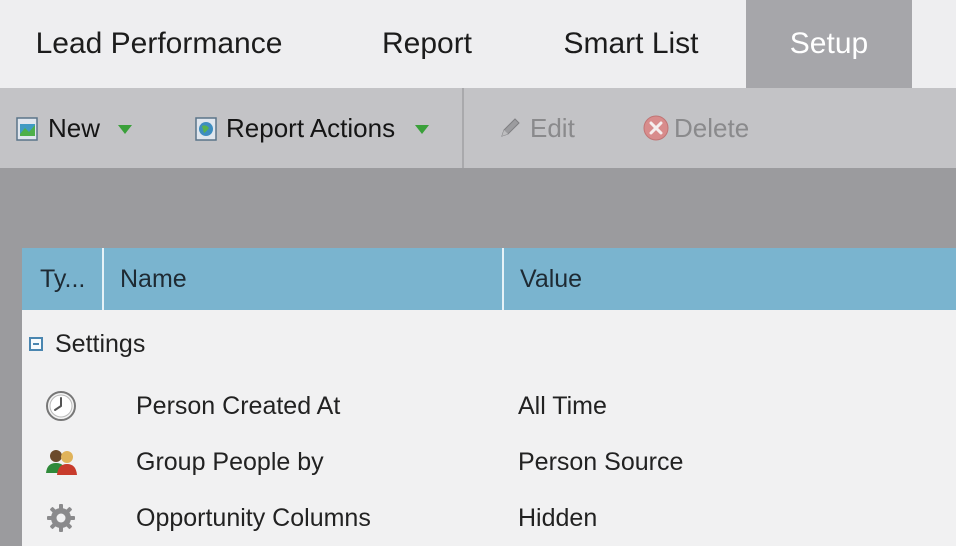 The width and height of the screenshot is (956, 546). I want to click on row-value: Person Source, so click(601, 461).